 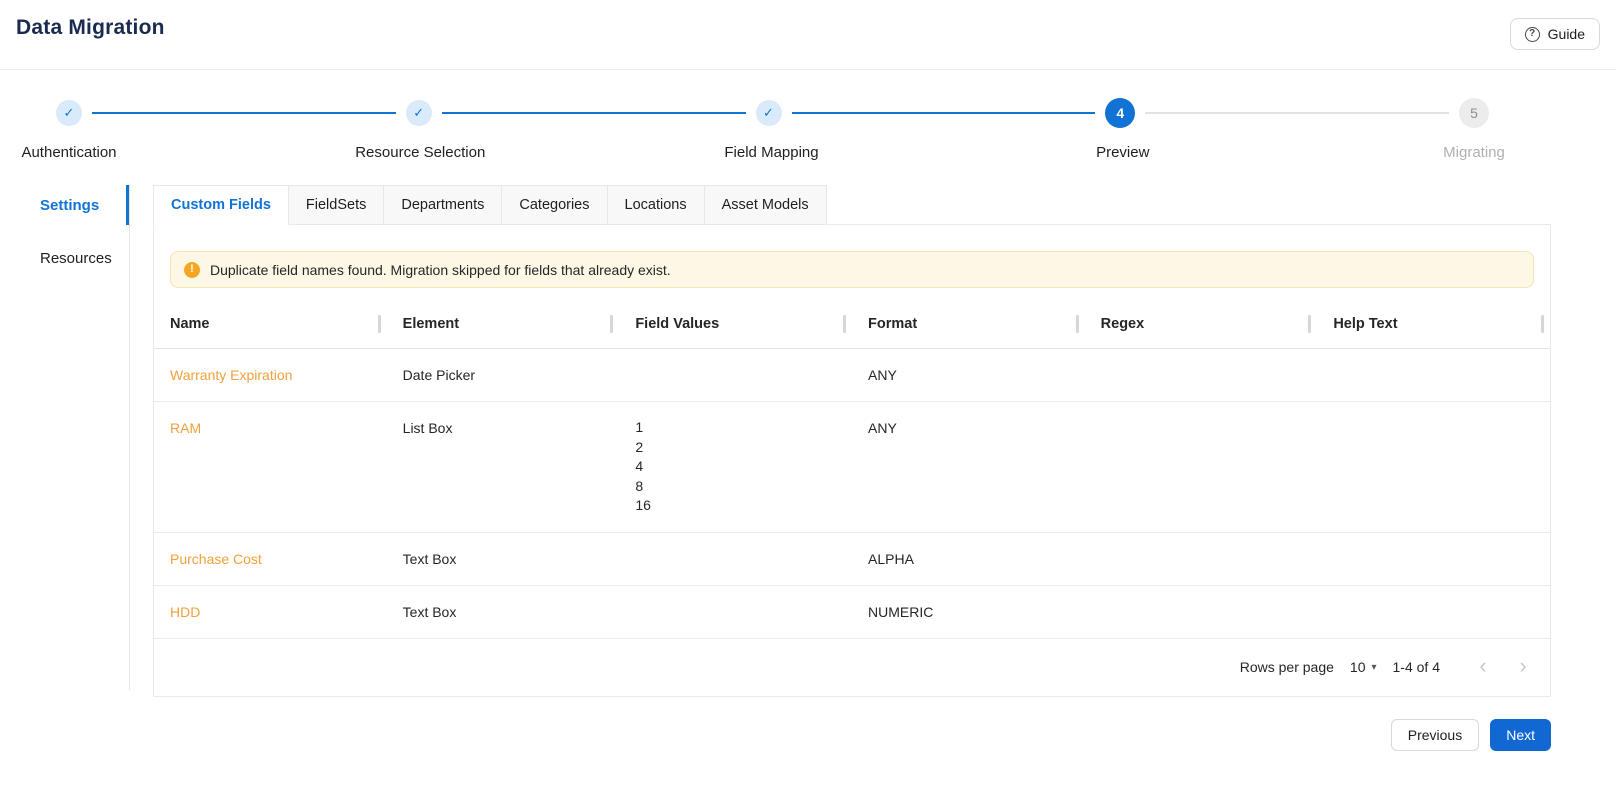 What do you see at coordinates (1123, 152) in the screenshot?
I see `step-label-preview: Preview` at bounding box center [1123, 152].